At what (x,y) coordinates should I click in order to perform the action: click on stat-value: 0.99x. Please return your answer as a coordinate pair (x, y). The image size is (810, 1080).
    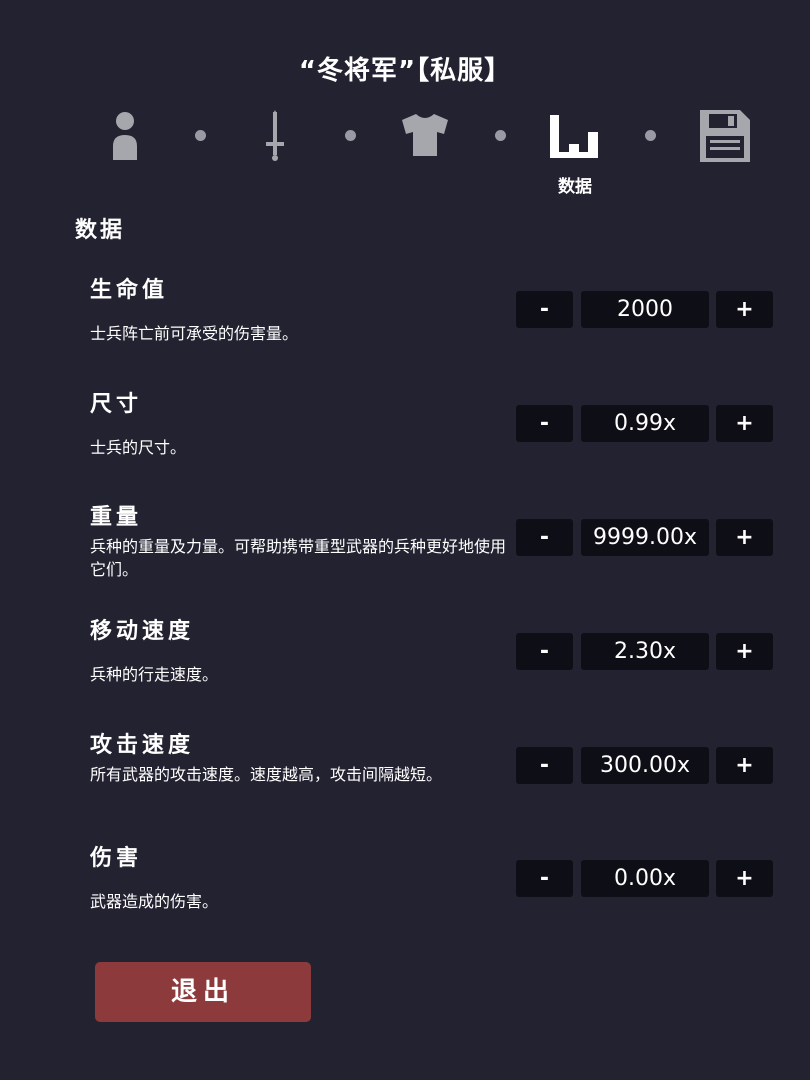
    Looking at the image, I should click on (645, 423).